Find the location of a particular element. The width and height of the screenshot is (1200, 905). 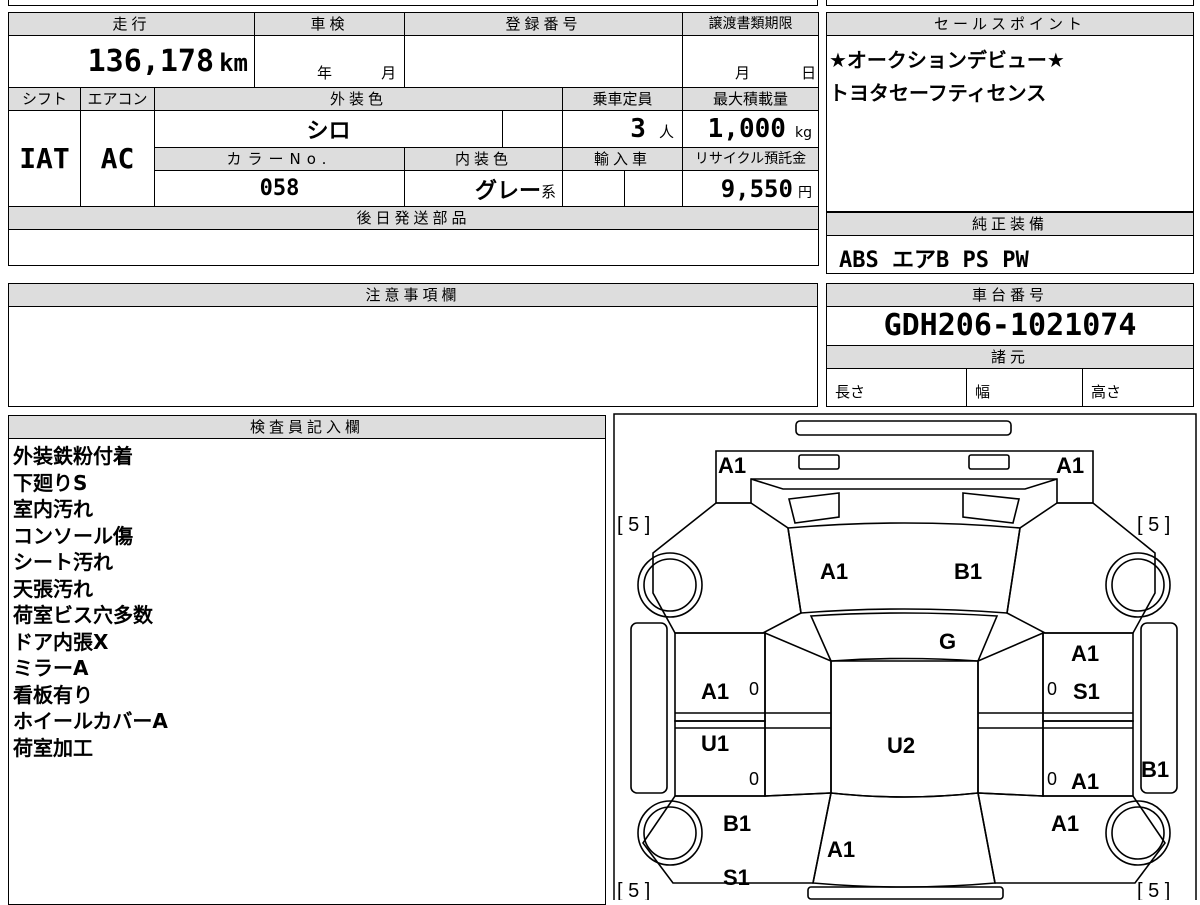

later-parts-label: 後日発送部品 is located at coordinates (413, 218).